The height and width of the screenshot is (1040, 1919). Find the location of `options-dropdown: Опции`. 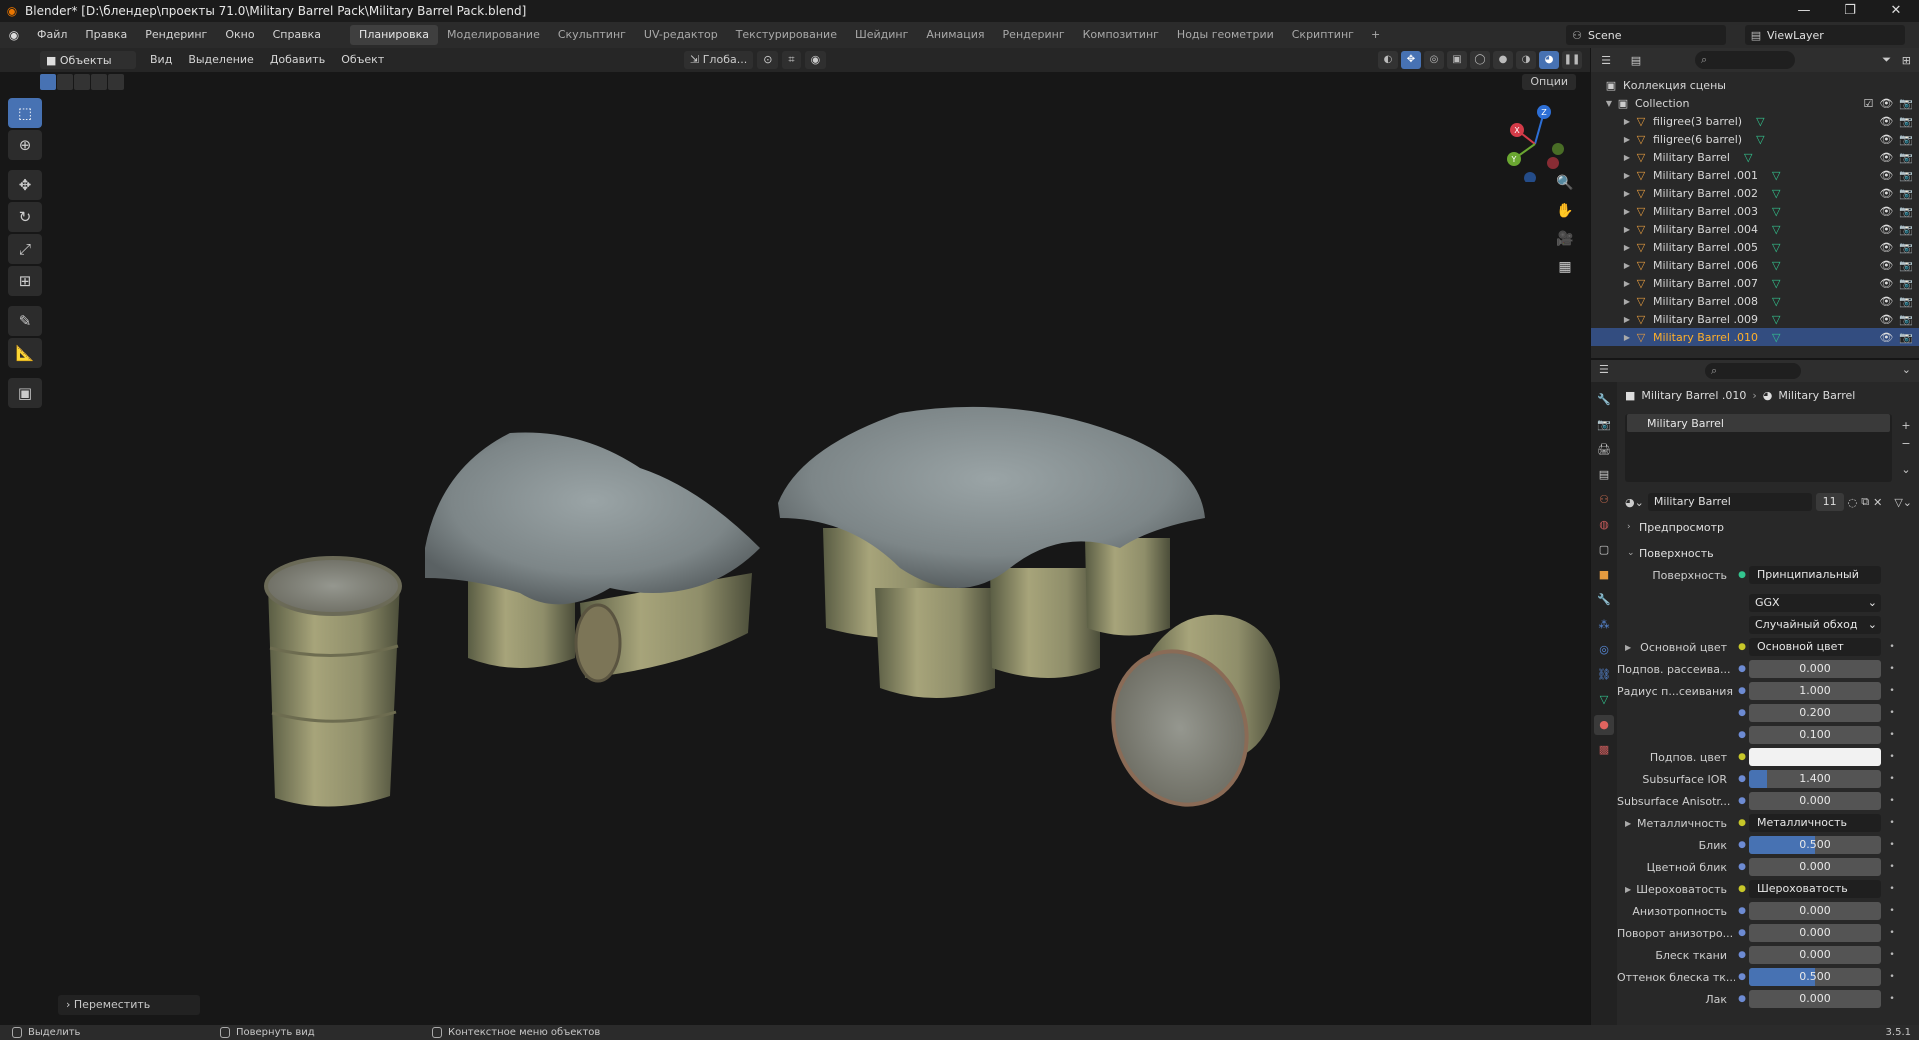

options-dropdown: Опции is located at coordinates (1549, 82).